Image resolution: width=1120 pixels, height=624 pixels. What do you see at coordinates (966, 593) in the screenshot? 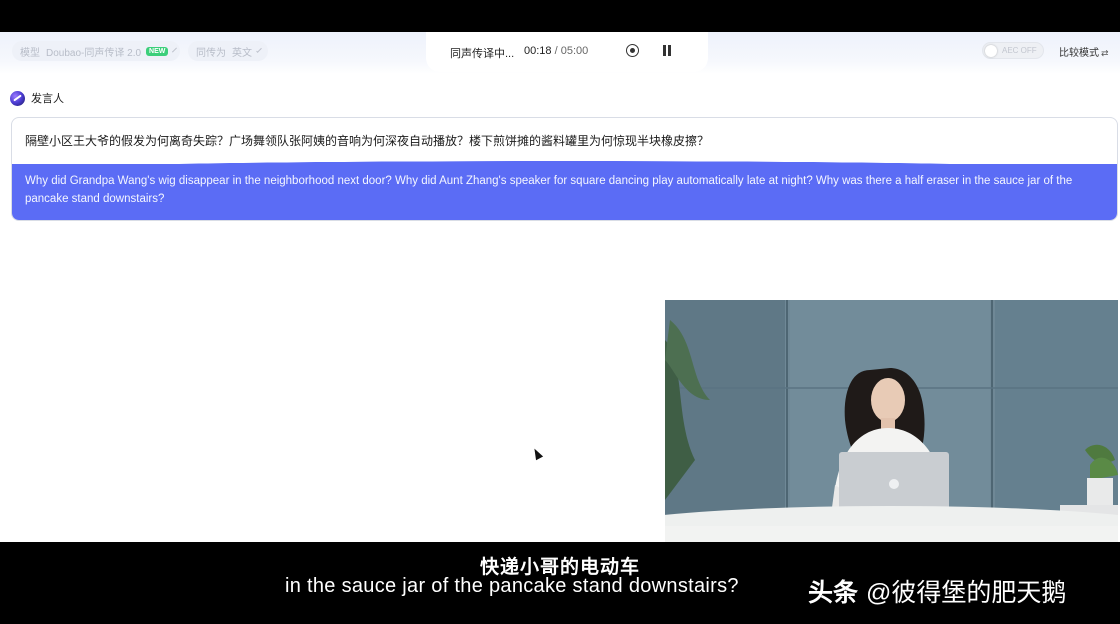
I see `watermark-handle: @彼得堡的肥天鹅` at bounding box center [966, 593].